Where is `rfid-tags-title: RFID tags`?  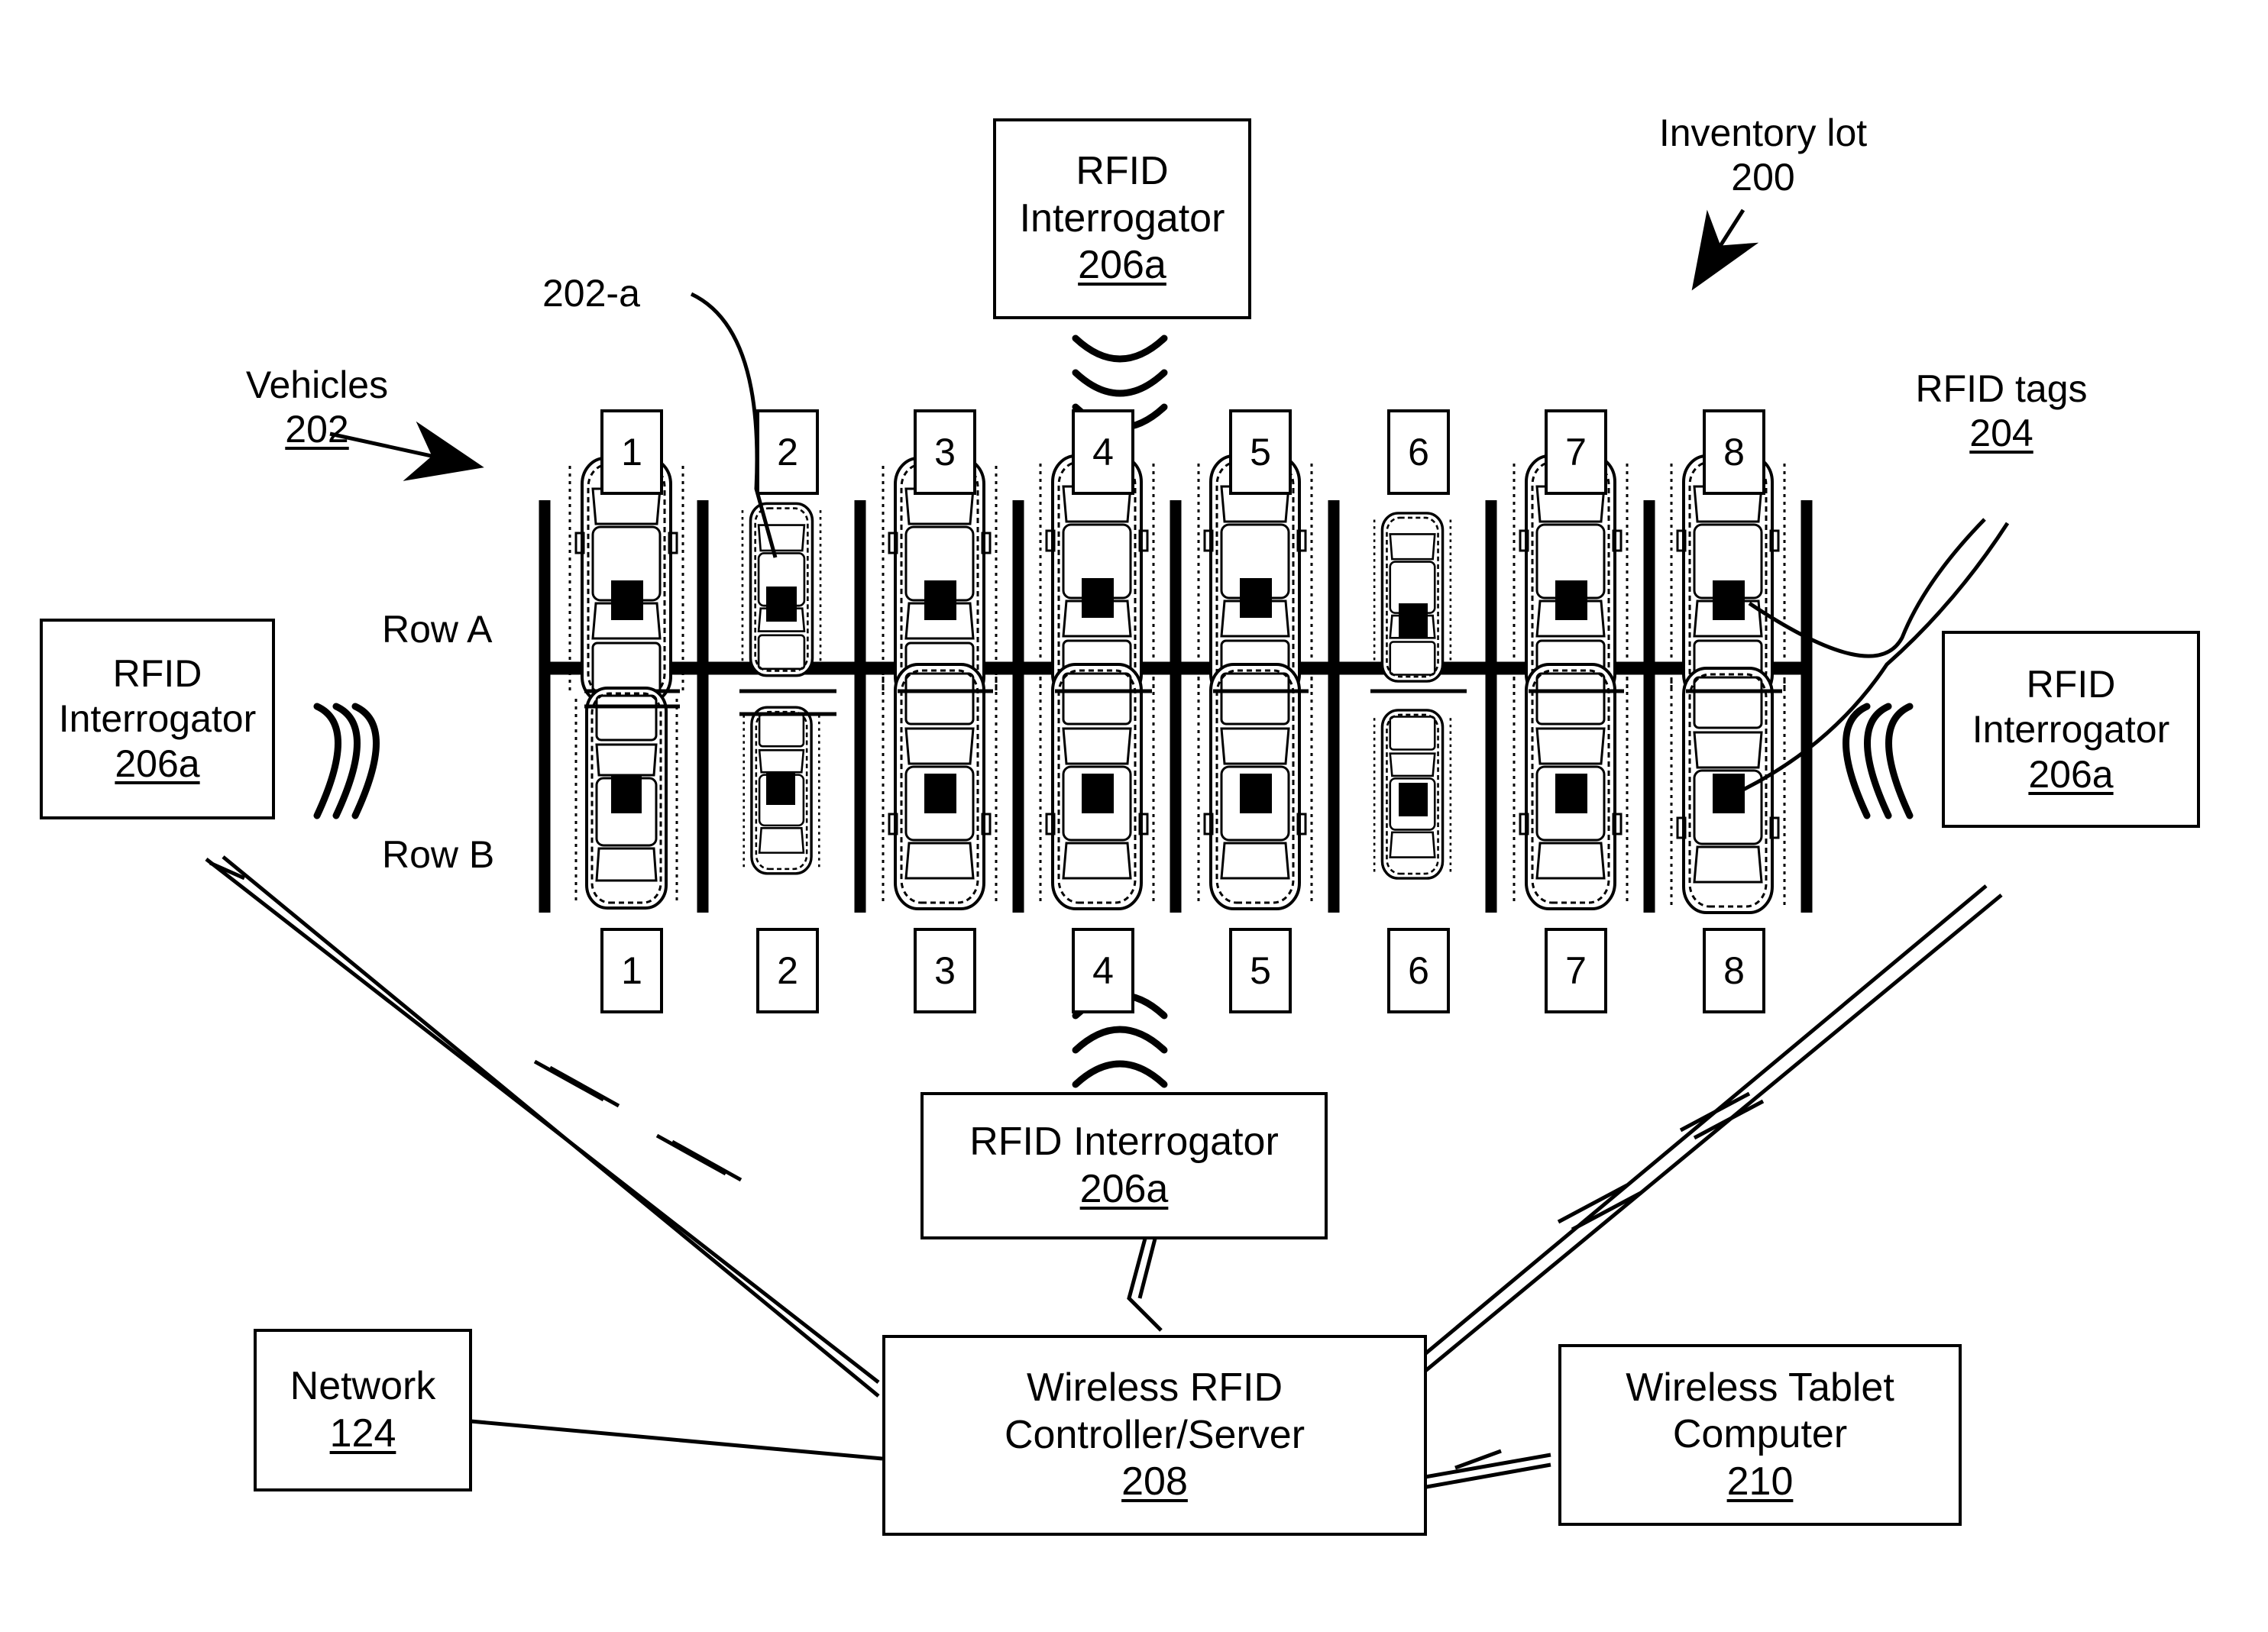
rfid-tags-title: RFID tags is located at coordinates (2001, 388).